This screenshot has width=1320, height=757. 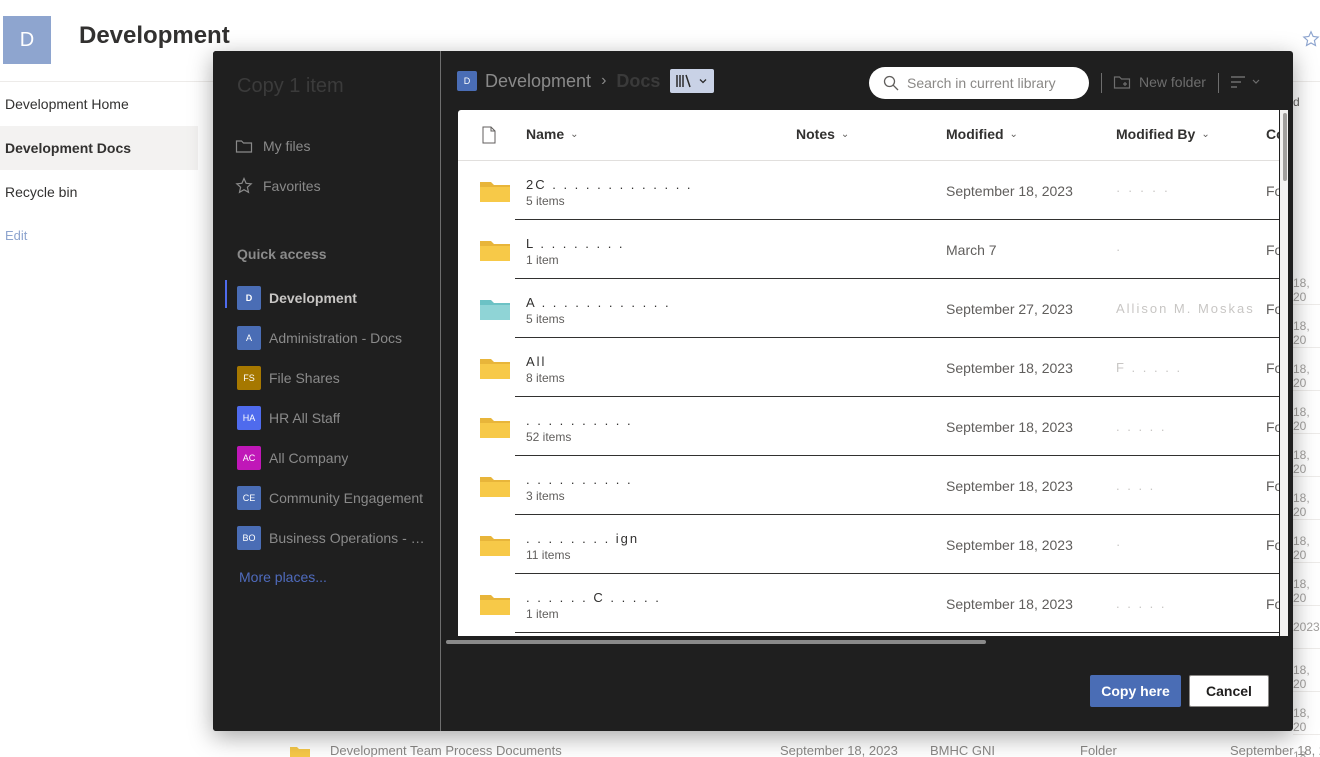 I want to click on new-folder-button: New folder, so click(x=1159, y=82).